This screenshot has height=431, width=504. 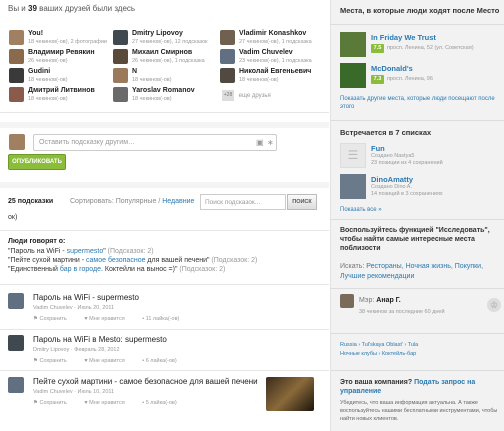 I want to click on friend-name: Дмитрий Литвинов, so click(x=61, y=90).